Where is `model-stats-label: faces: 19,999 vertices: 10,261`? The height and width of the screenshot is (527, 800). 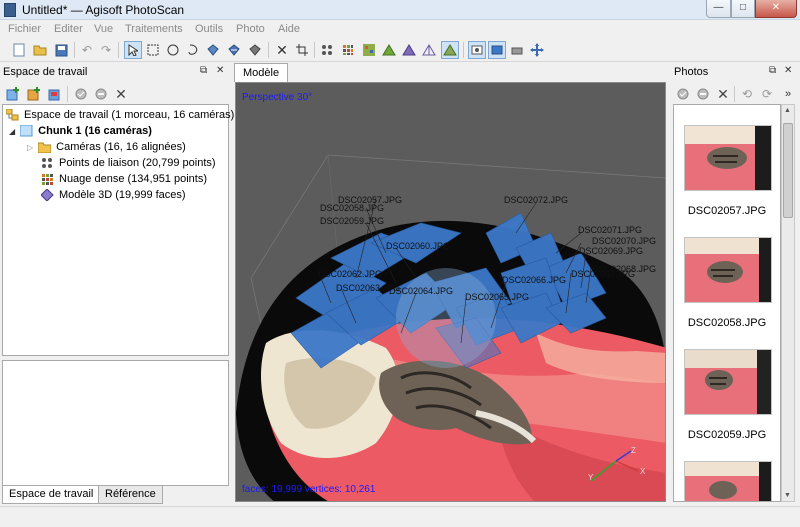 model-stats-label: faces: 19,999 vertices: 10,261 is located at coordinates (309, 489).